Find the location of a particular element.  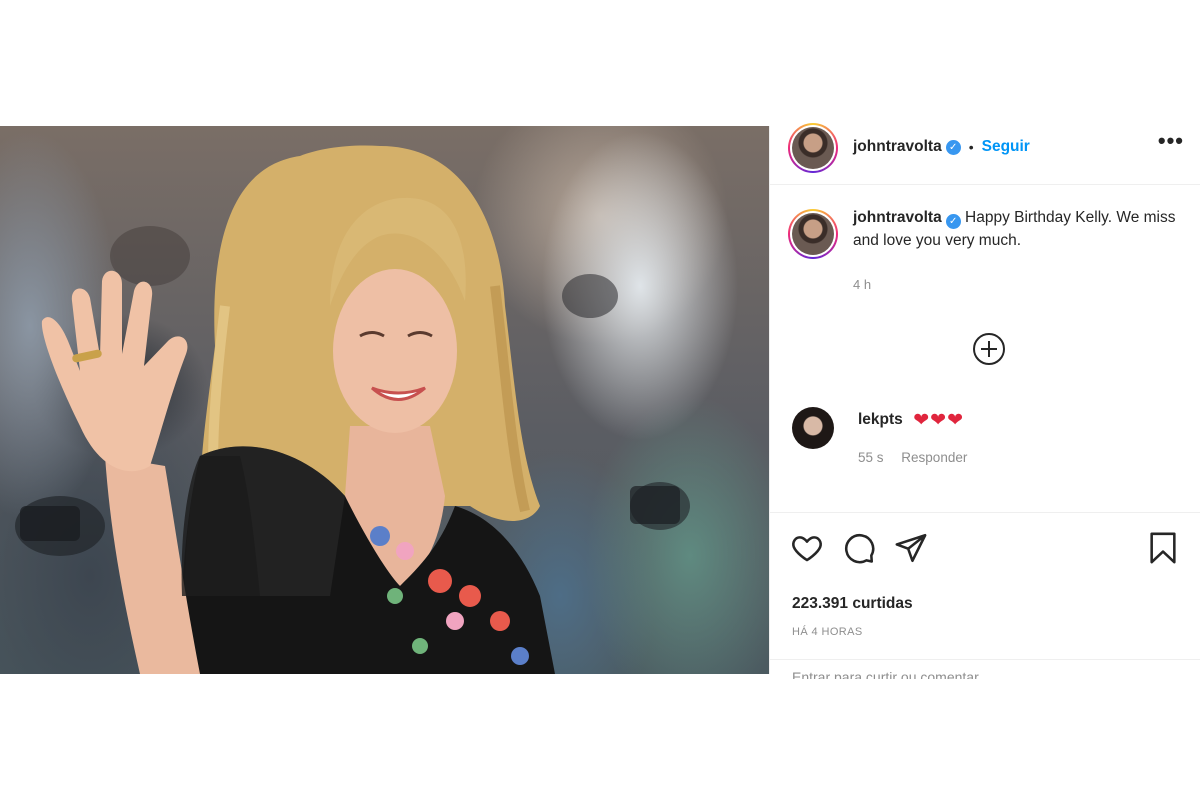

heart-icon is located at coordinates (807, 548).